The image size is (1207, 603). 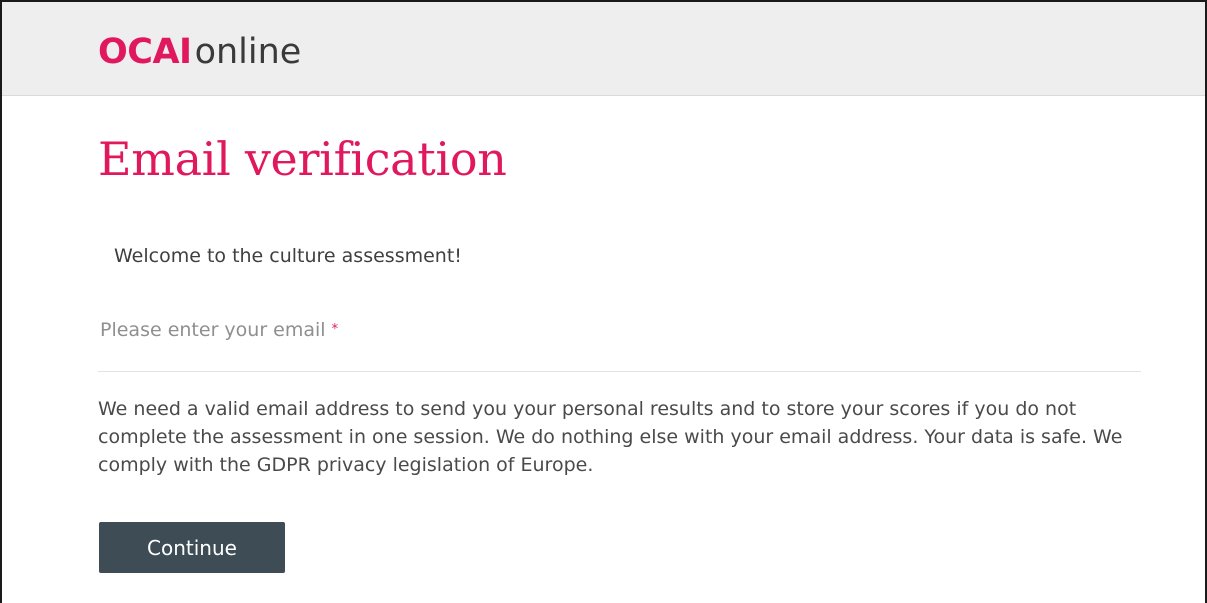 I want to click on email-field: Please enter your email *, so click(x=619, y=342).